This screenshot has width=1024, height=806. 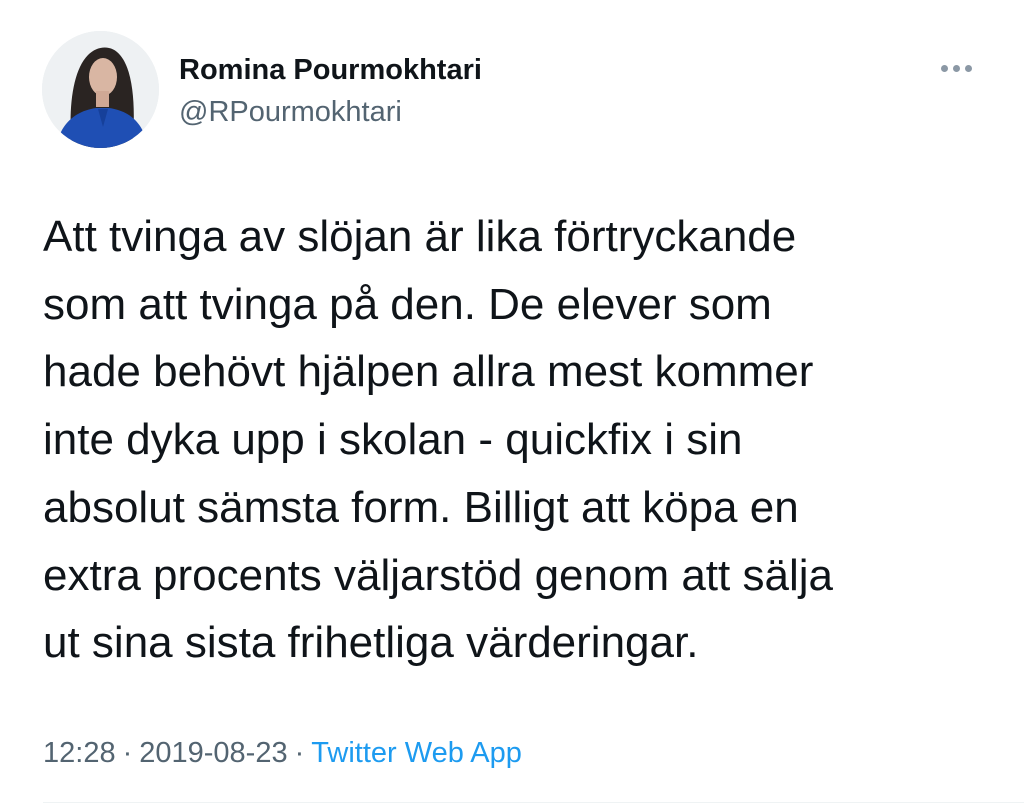 What do you see at coordinates (371, 643) in the screenshot?
I see `tweet-text-line: ut sina sista frihetliga värderingar.` at bounding box center [371, 643].